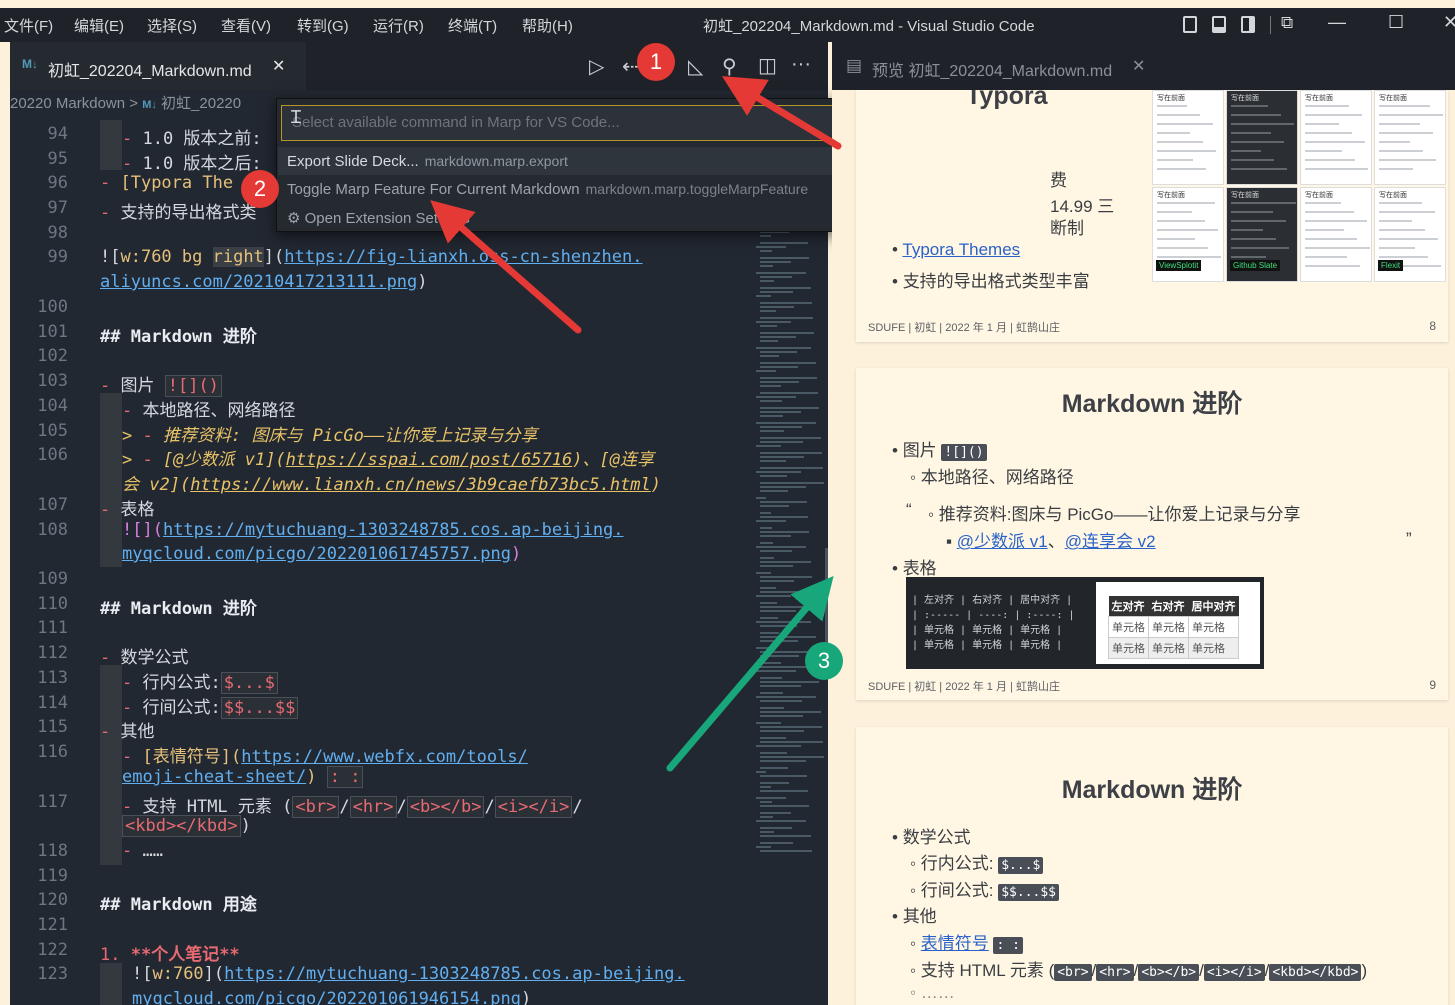 The width and height of the screenshot is (1455, 1005). I want to click on more-actions-icon: ···, so click(801, 64).